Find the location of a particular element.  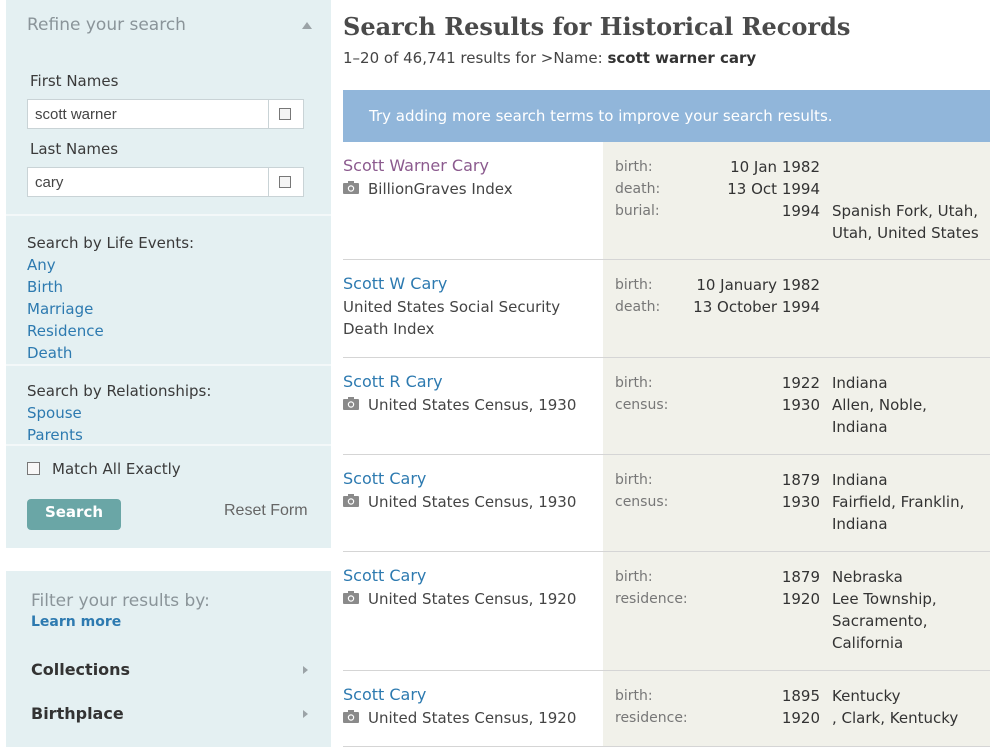

life-event-any-link: Any is located at coordinates (41, 265).